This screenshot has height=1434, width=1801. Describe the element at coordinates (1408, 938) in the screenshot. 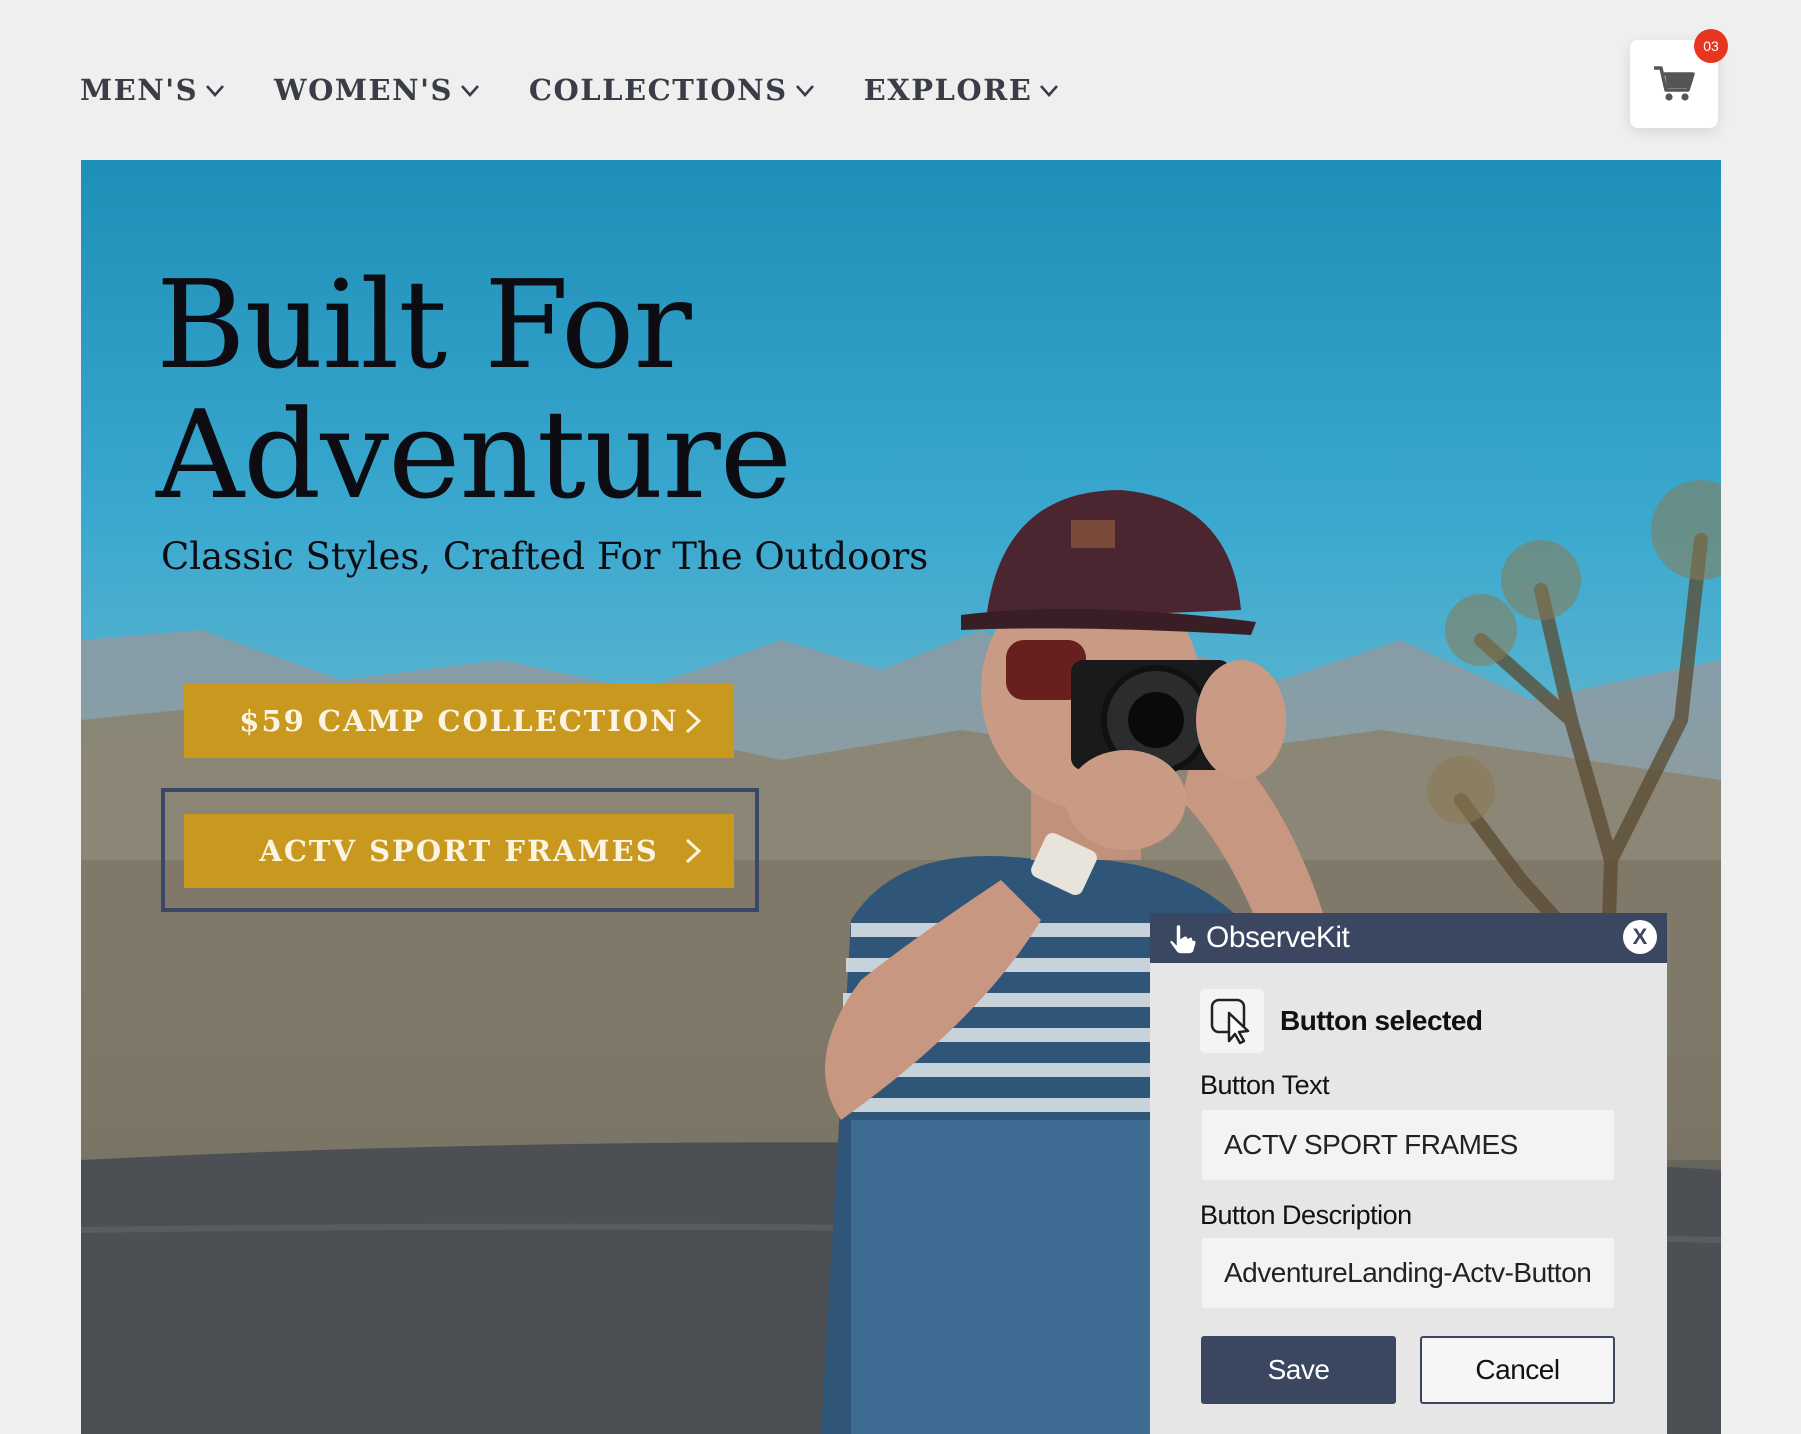

I see `observekit-header: ObserveKit X` at that location.